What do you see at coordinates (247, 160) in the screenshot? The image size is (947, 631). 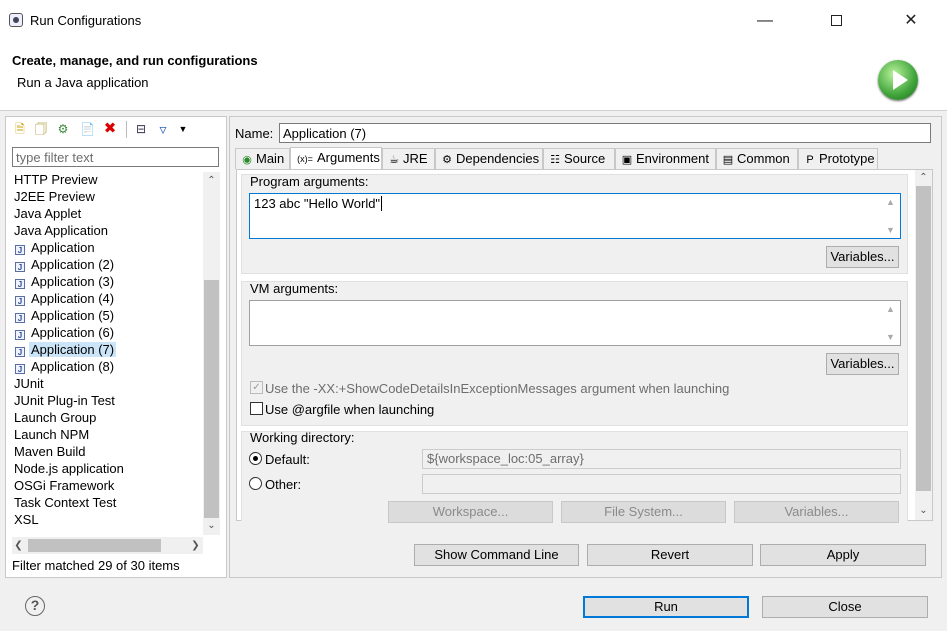 I see `main-tab-icon: ◉` at bounding box center [247, 160].